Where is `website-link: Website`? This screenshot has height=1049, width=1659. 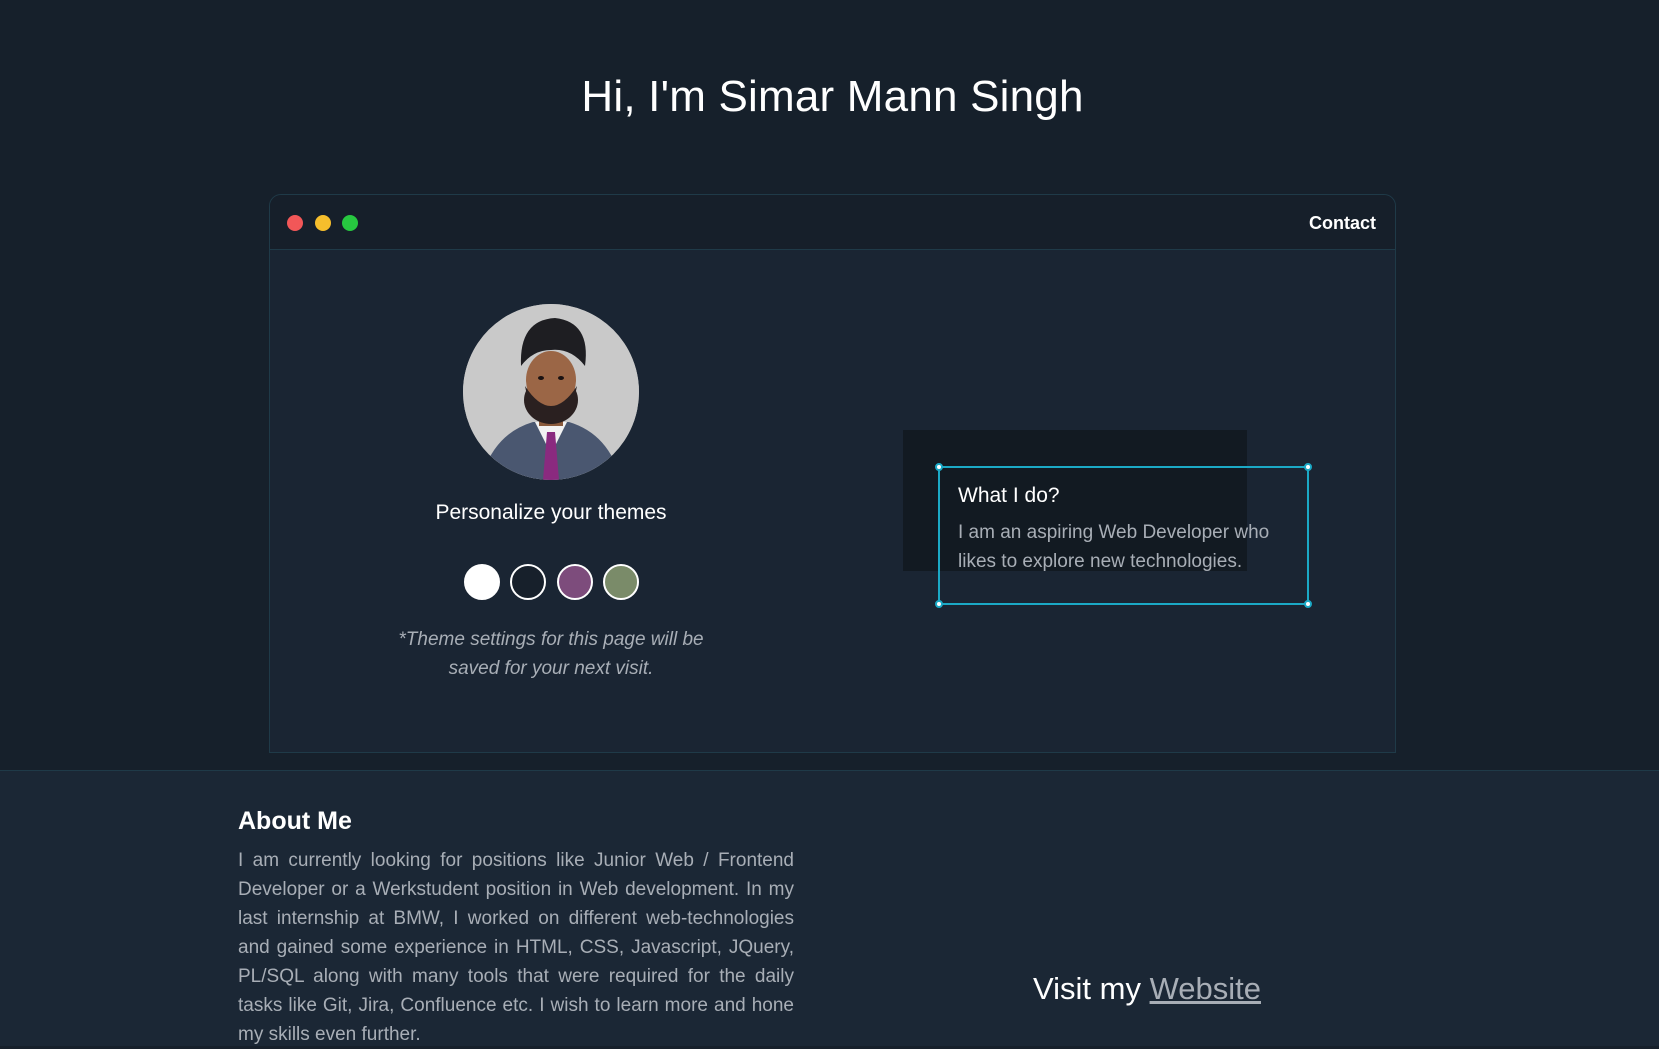 website-link: Website is located at coordinates (1205, 988).